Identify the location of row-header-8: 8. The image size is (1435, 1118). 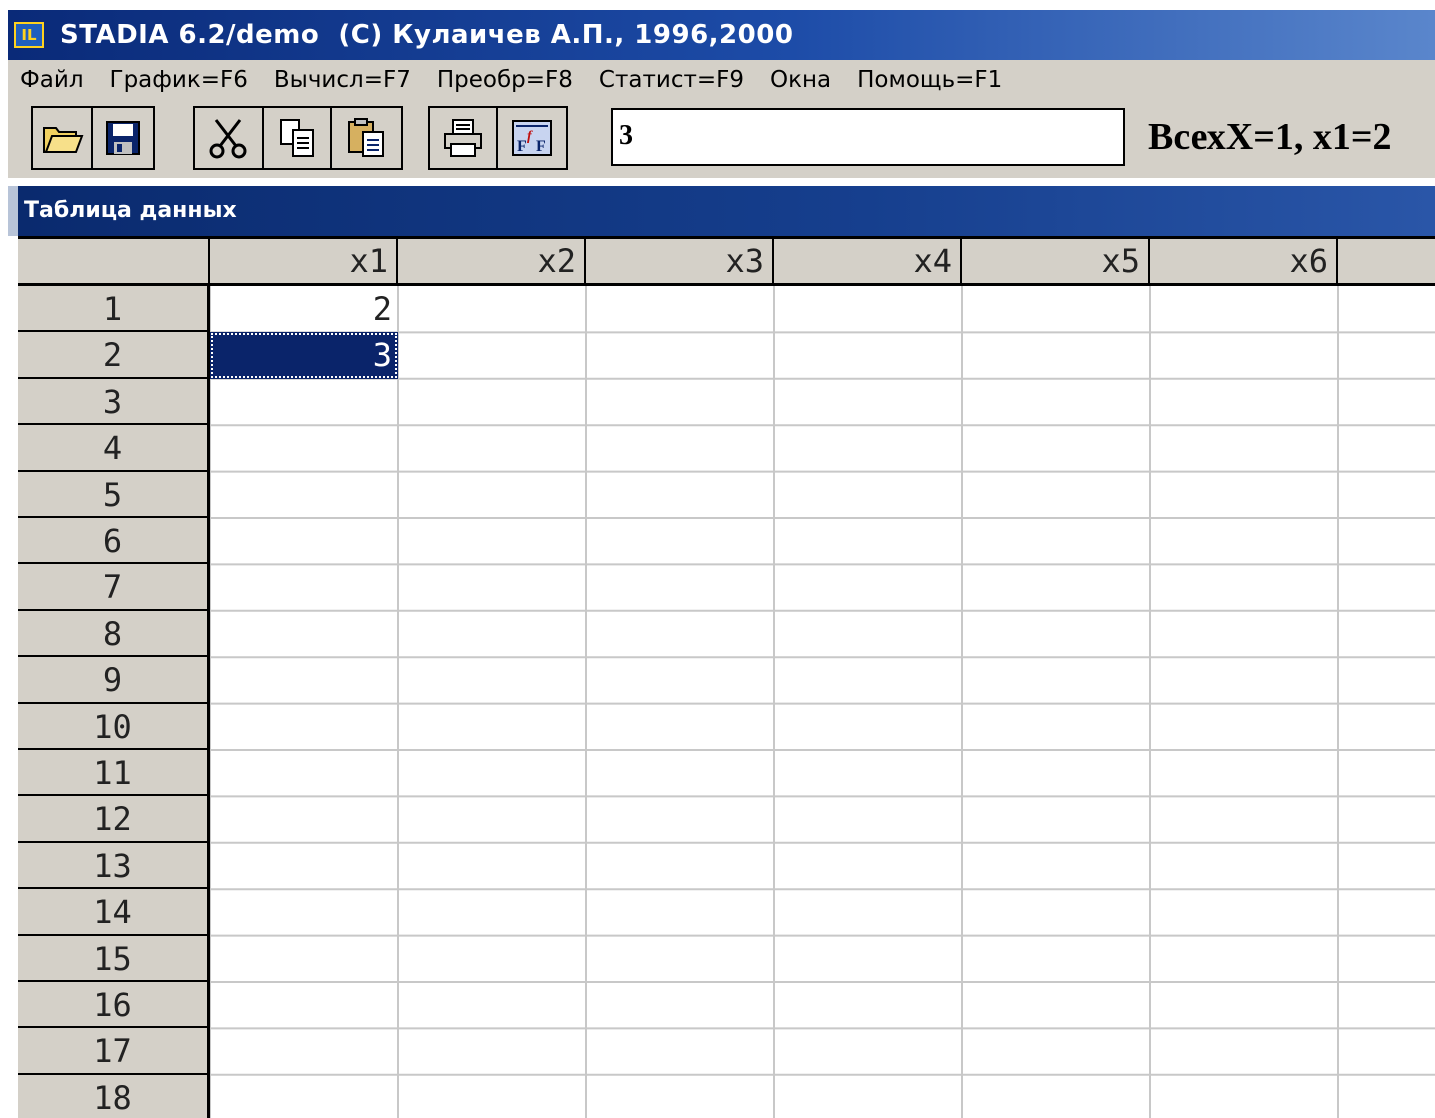
(114, 634).